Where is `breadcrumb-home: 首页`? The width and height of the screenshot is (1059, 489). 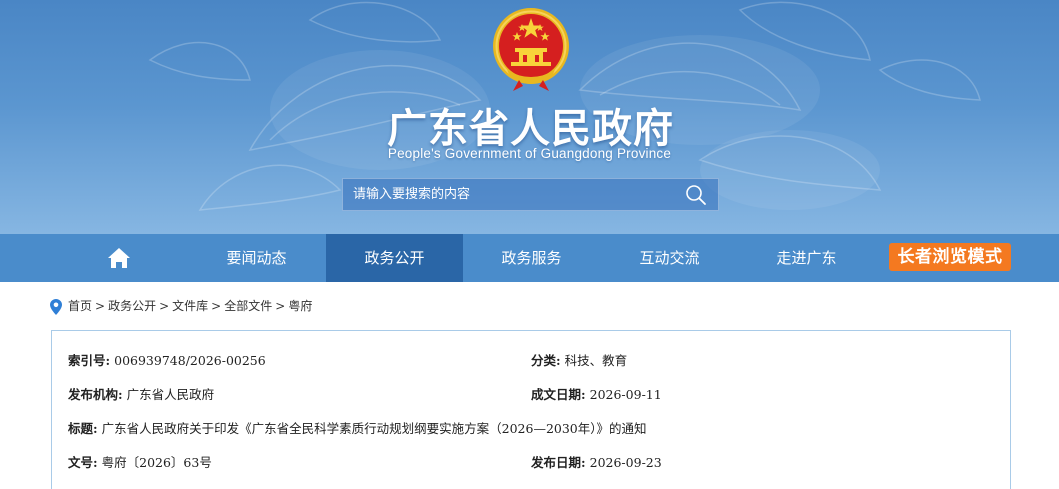
breadcrumb-home: 首页 is located at coordinates (80, 306).